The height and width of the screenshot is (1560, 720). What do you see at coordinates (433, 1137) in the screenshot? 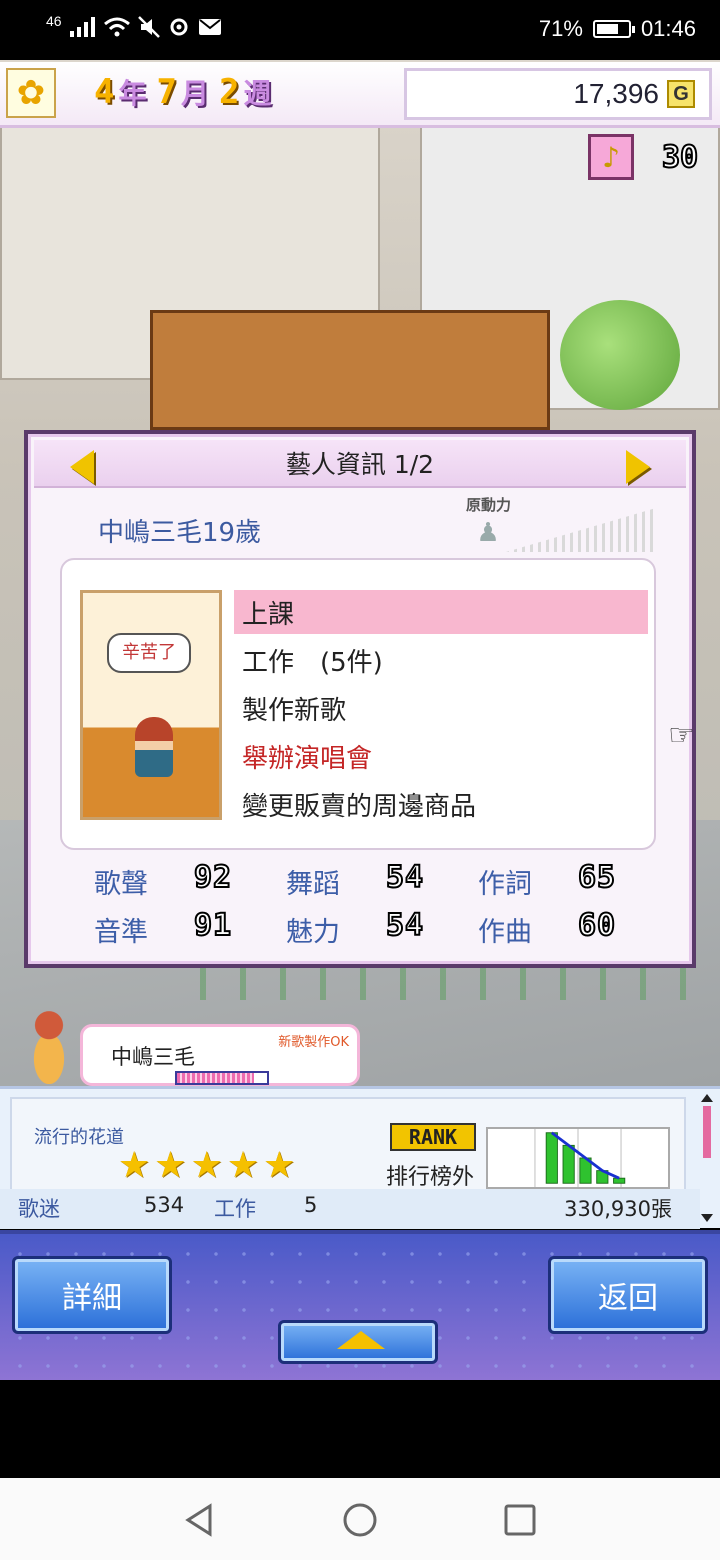
I see `rank-badge: RANK` at bounding box center [433, 1137].